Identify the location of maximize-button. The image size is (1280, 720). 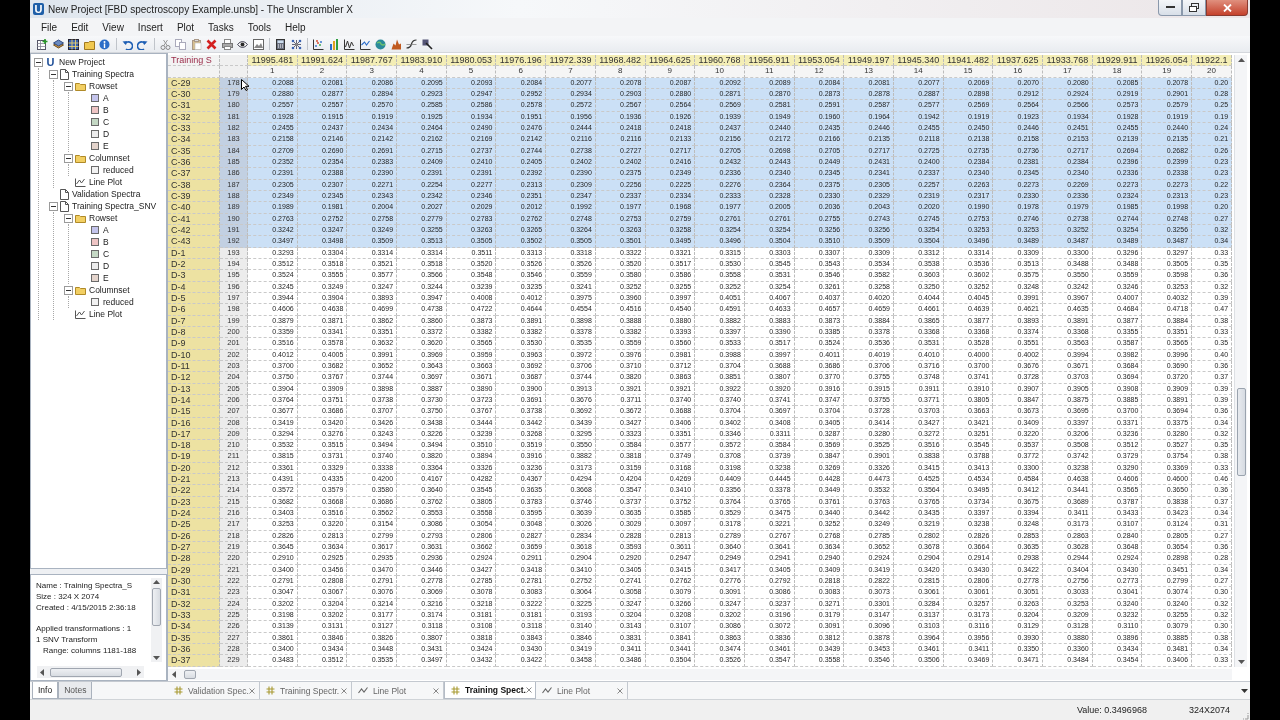
(1194, 8).